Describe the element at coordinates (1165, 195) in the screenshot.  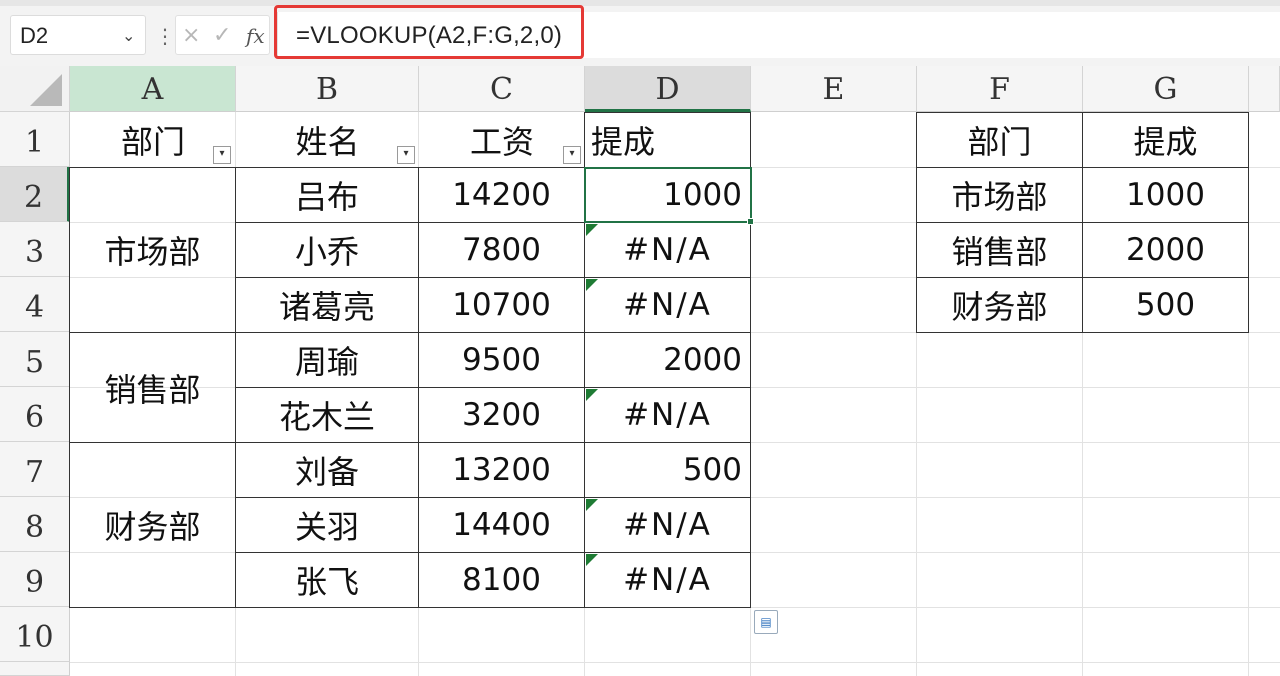
I see `lookup-bonus-cell: 1000` at that location.